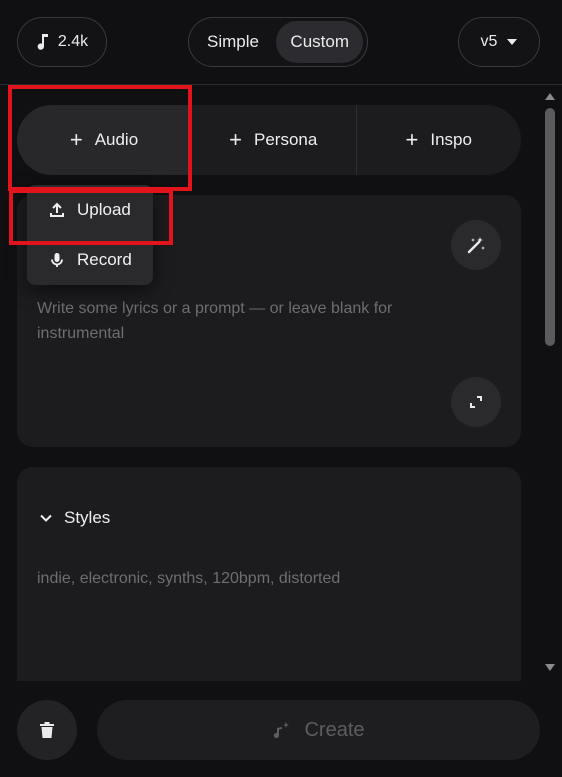 The width and height of the screenshot is (562, 777). Describe the element at coordinates (100, 138) in the screenshot. I see `highlight-box-audio` at that location.